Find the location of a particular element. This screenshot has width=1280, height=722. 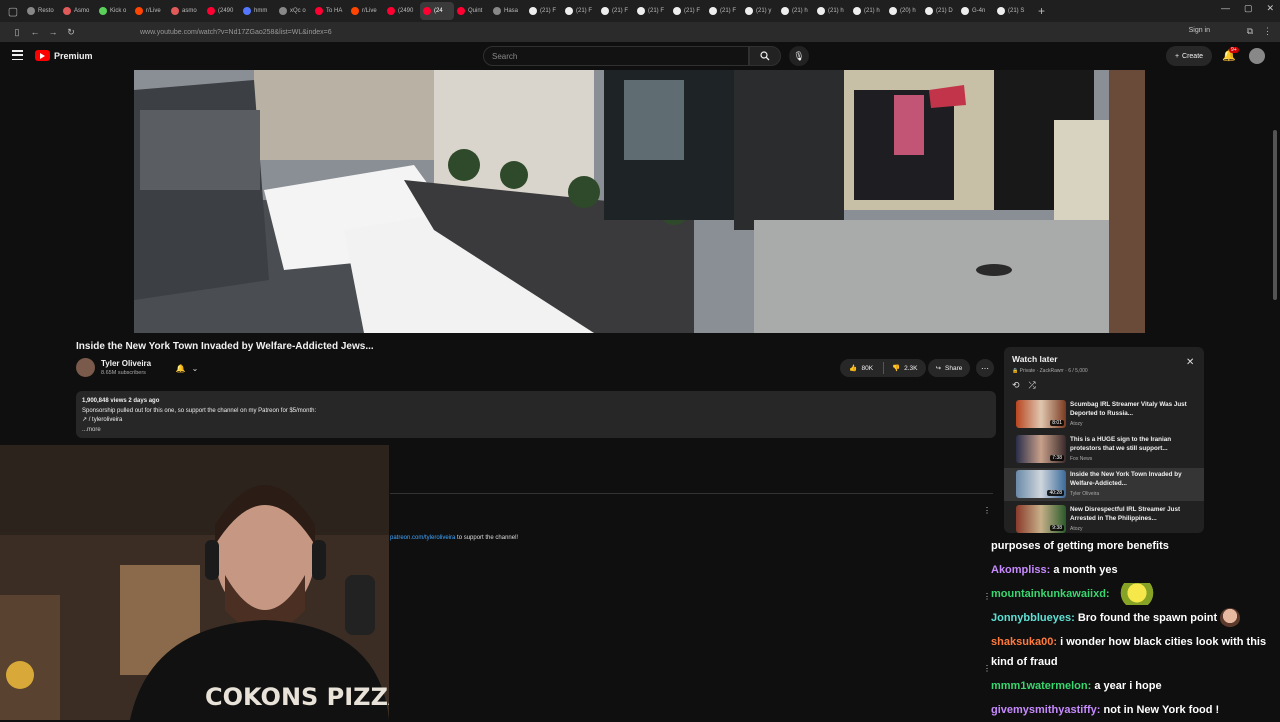

face-emote-icon is located at coordinates (1230, 618).